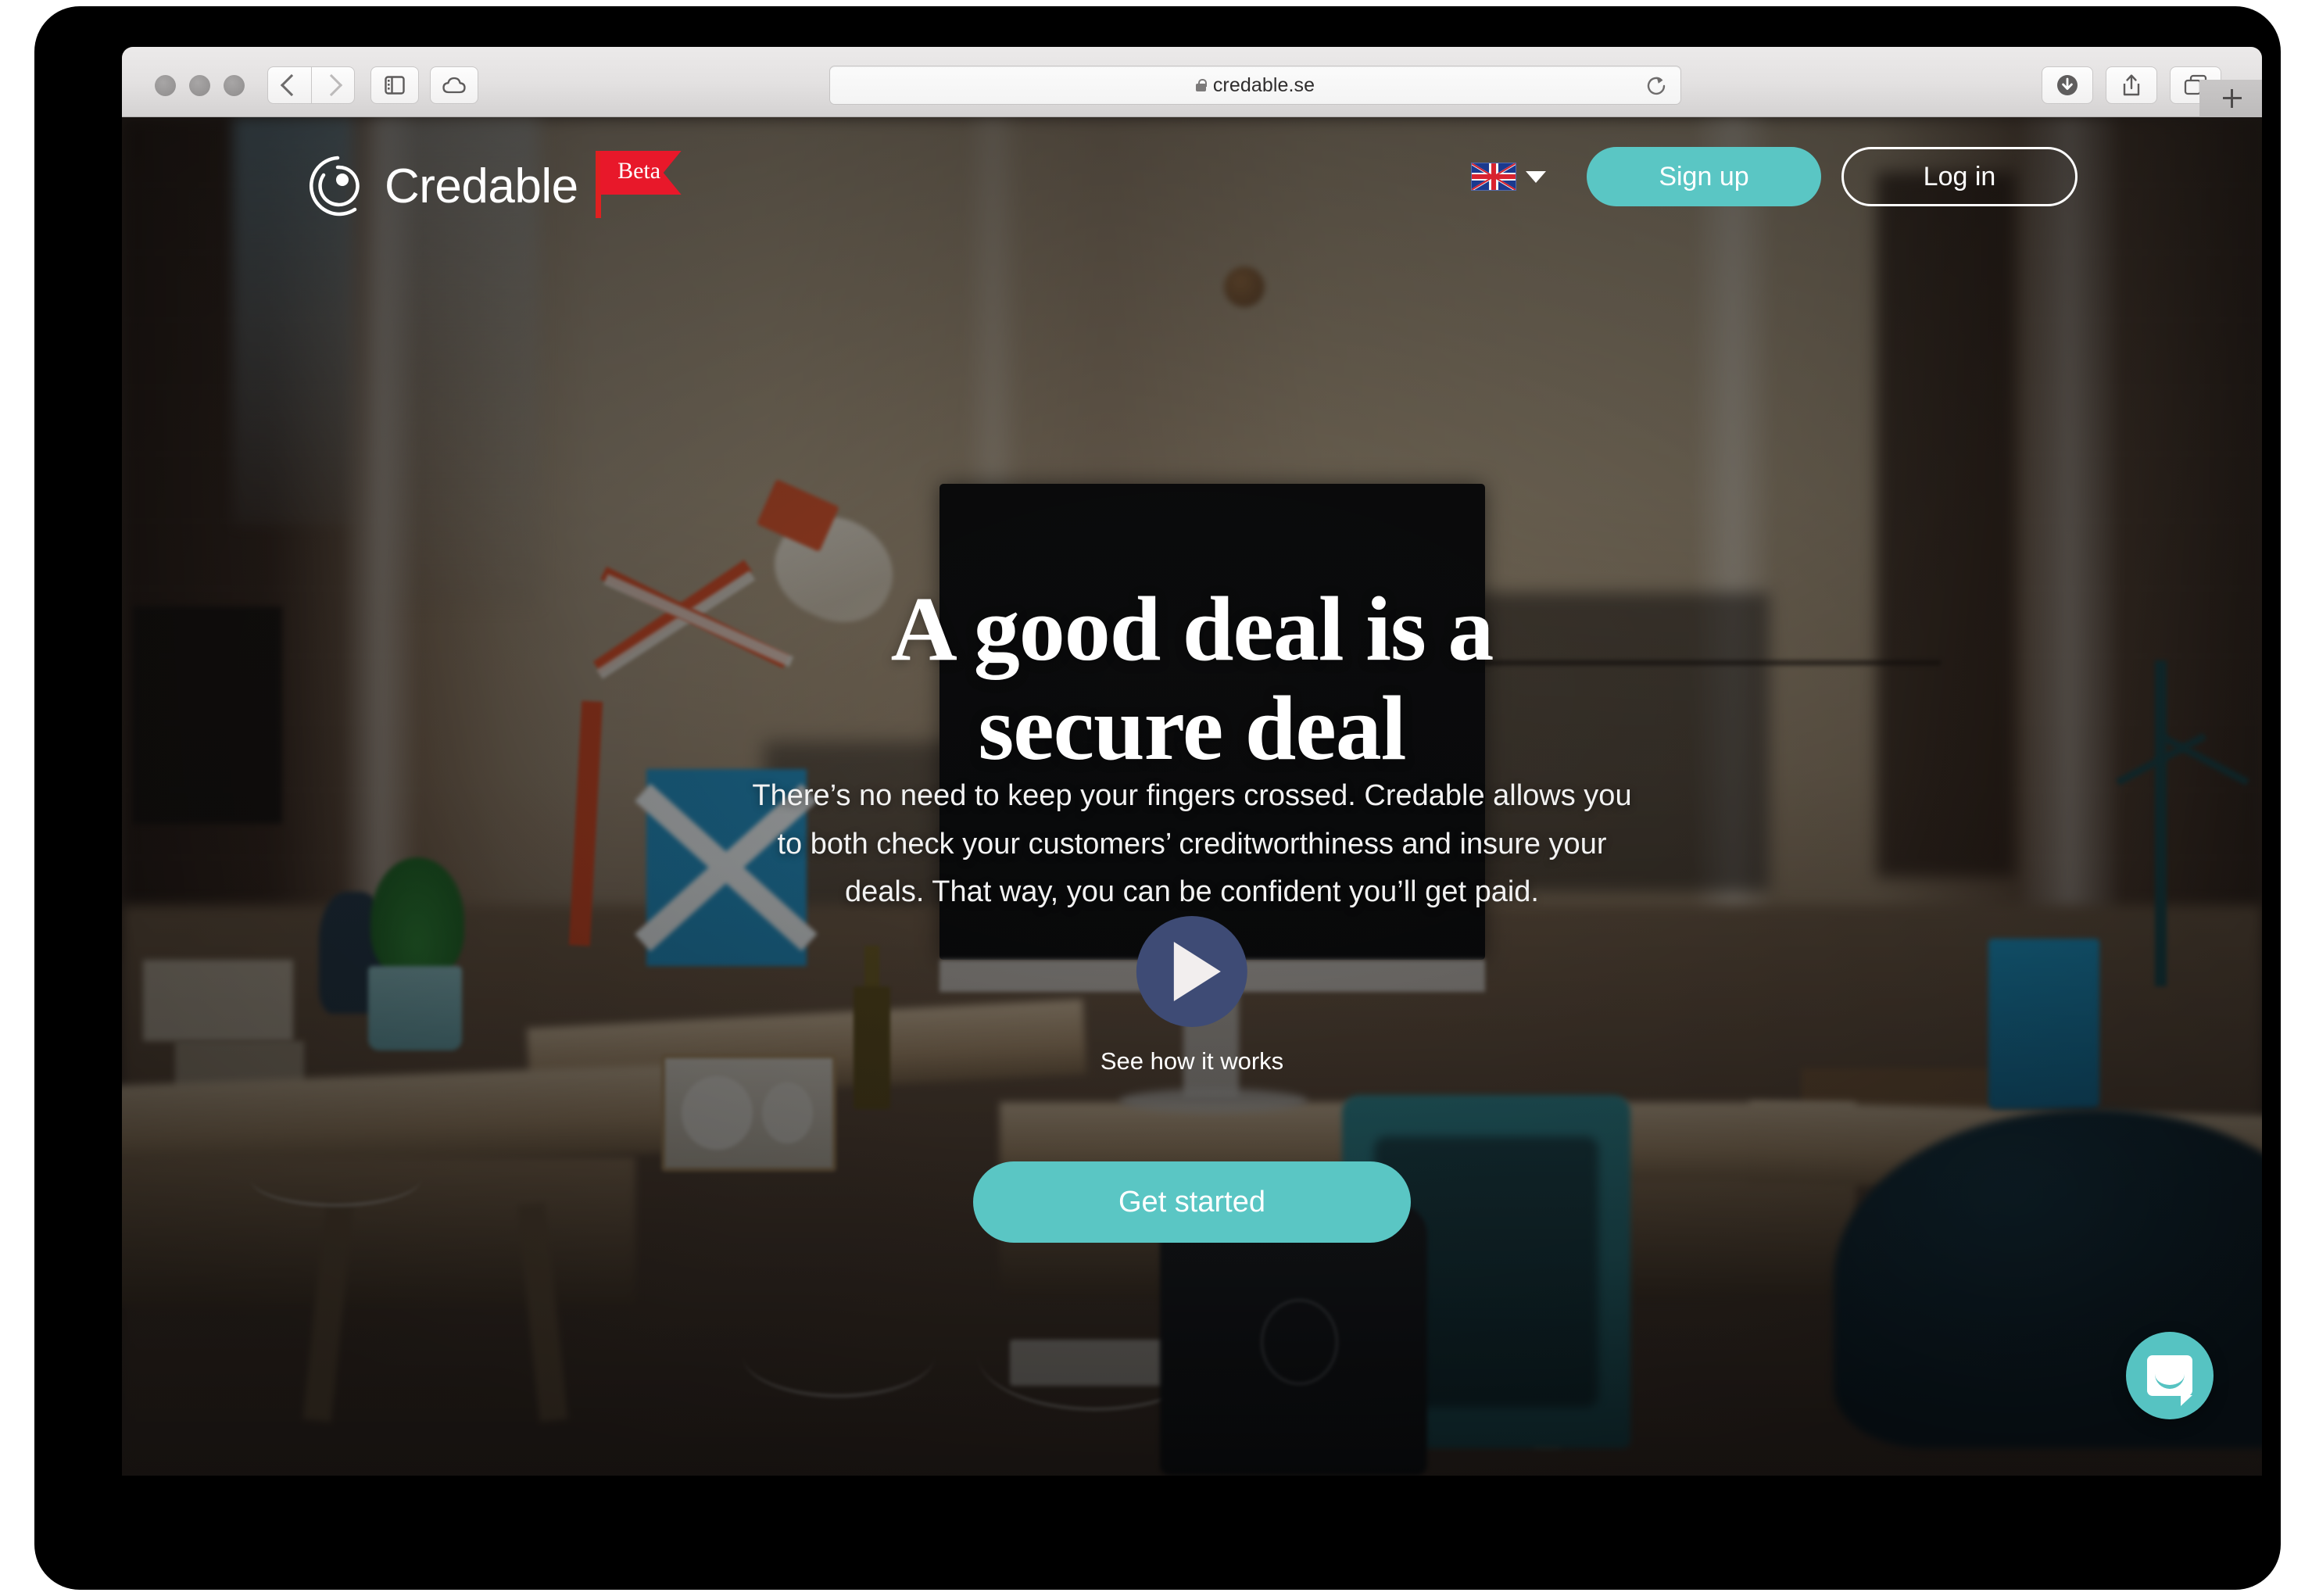 The height and width of the screenshot is (1596, 2312). I want to click on see-how-it-works-button: See how it works, so click(1192, 995).